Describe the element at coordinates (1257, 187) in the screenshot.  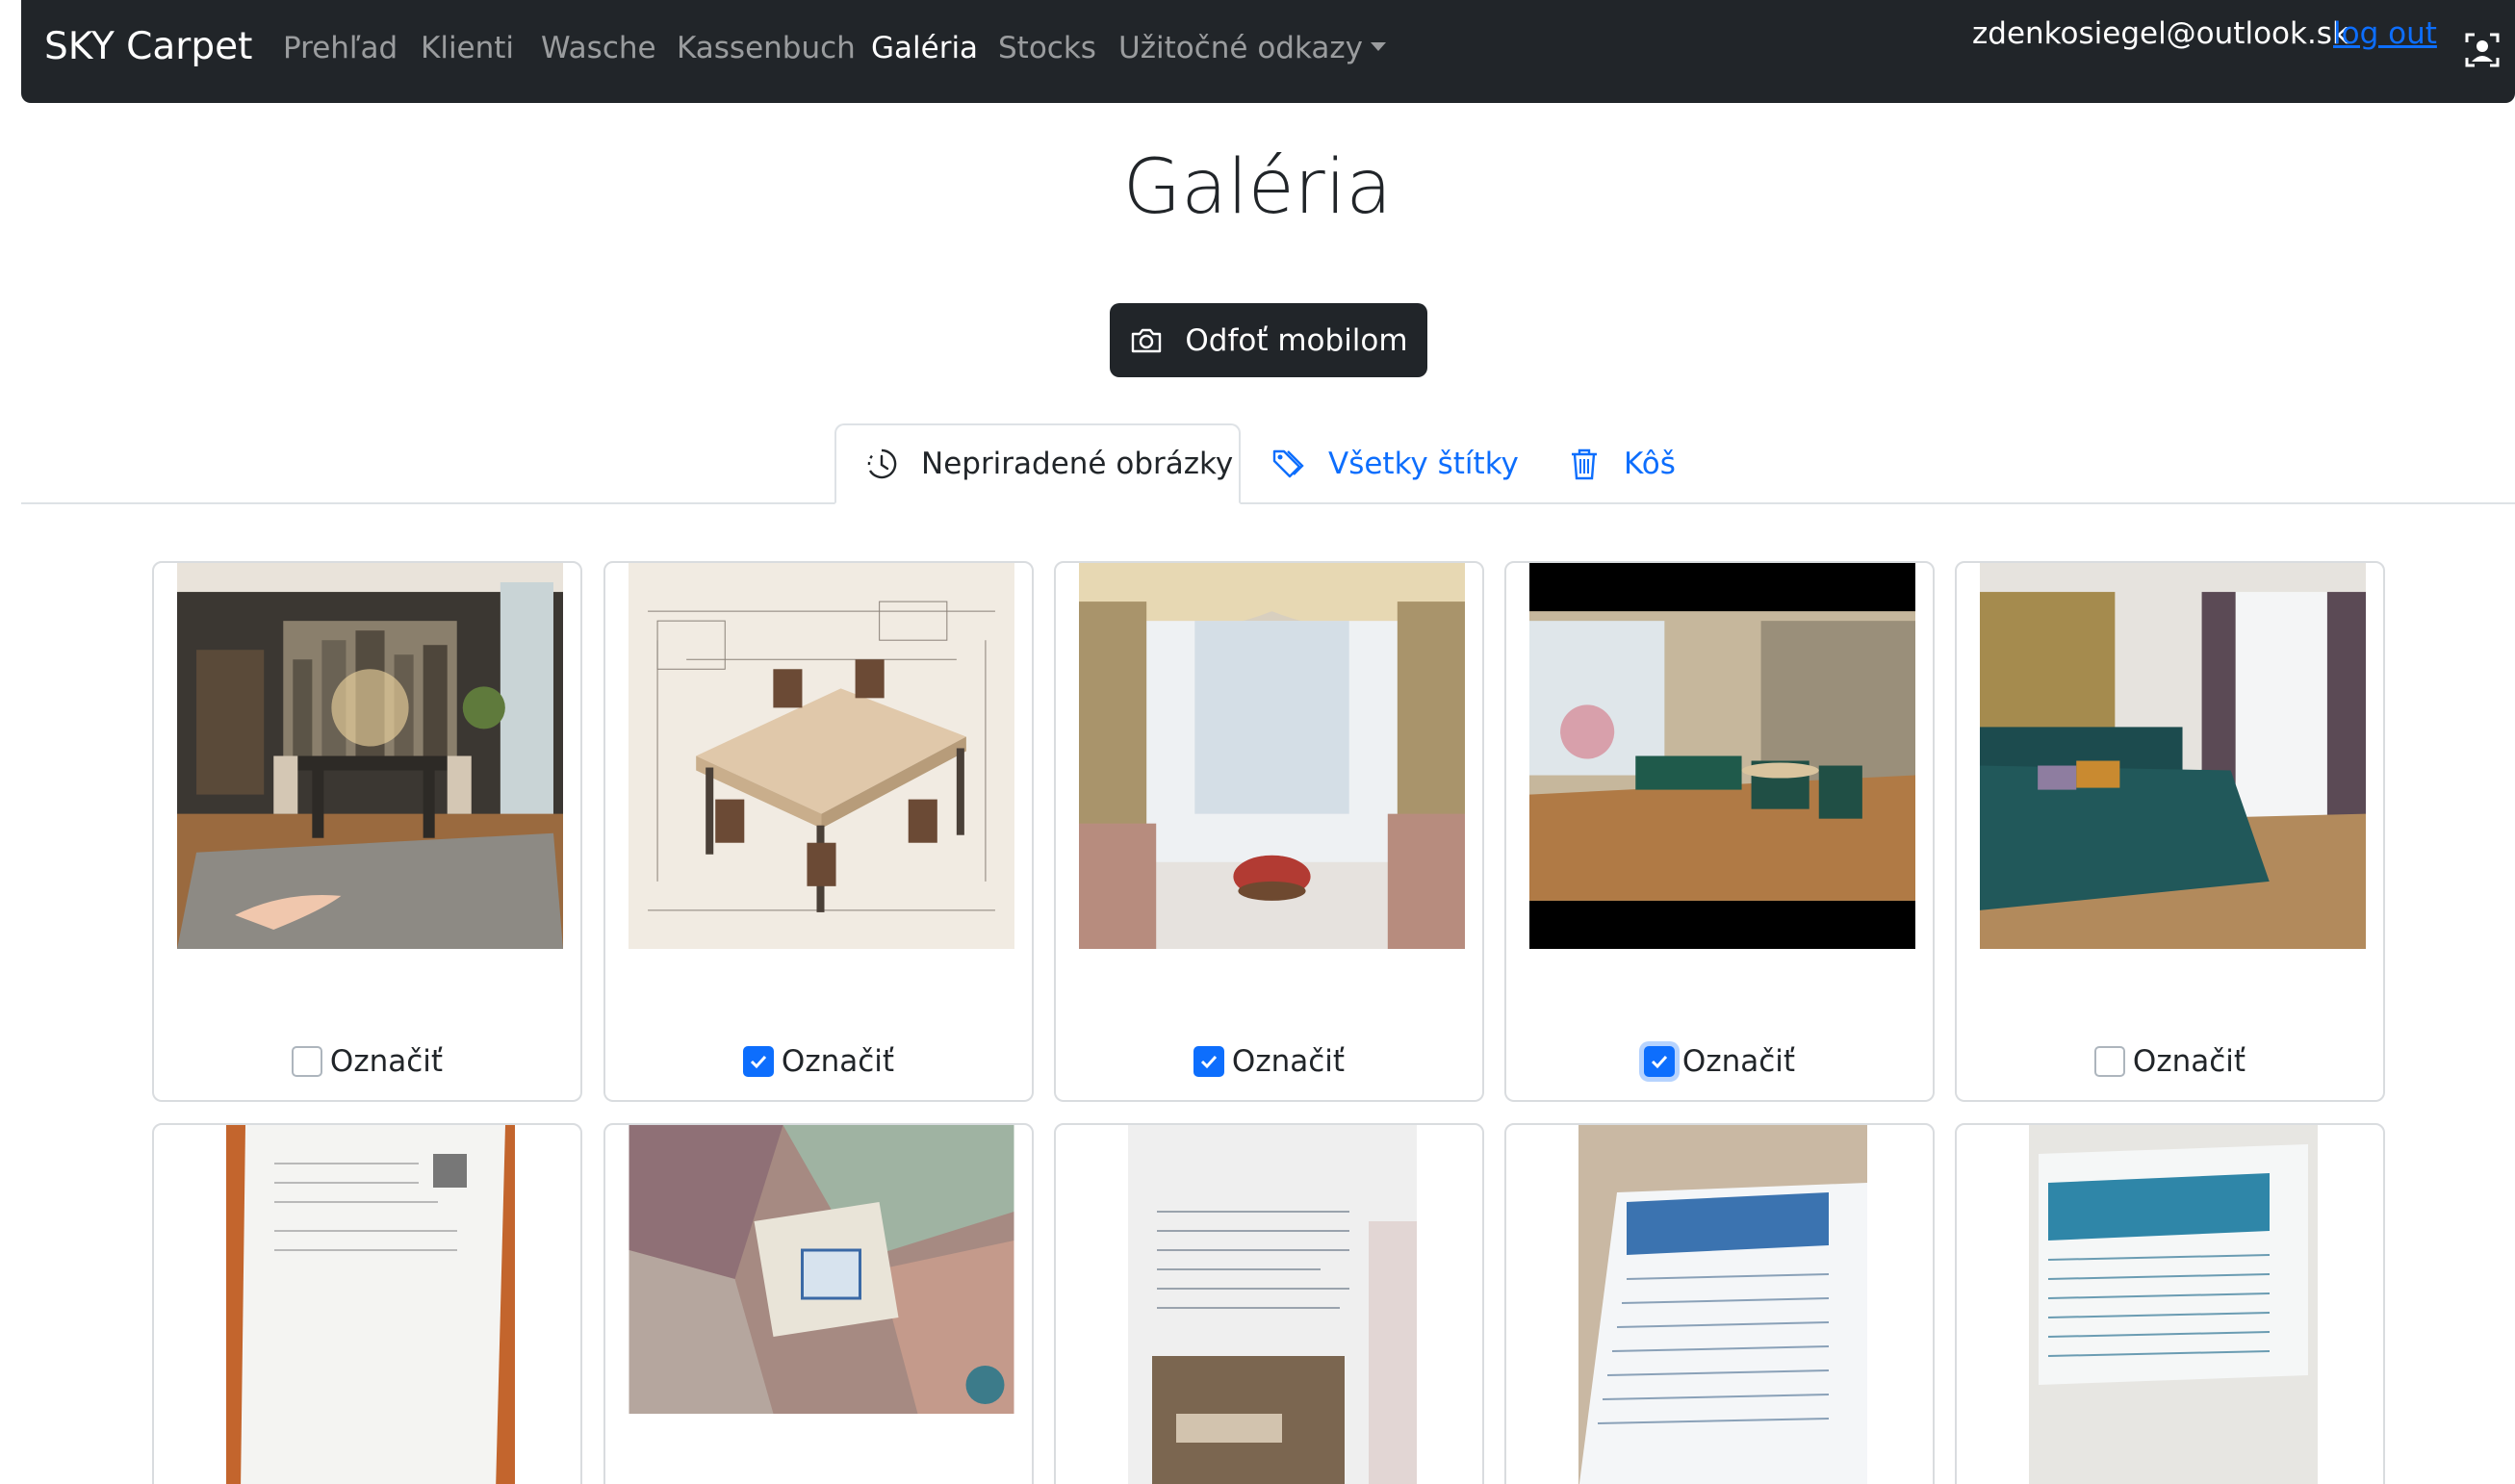
I see `page-title: Galéria` at that location.